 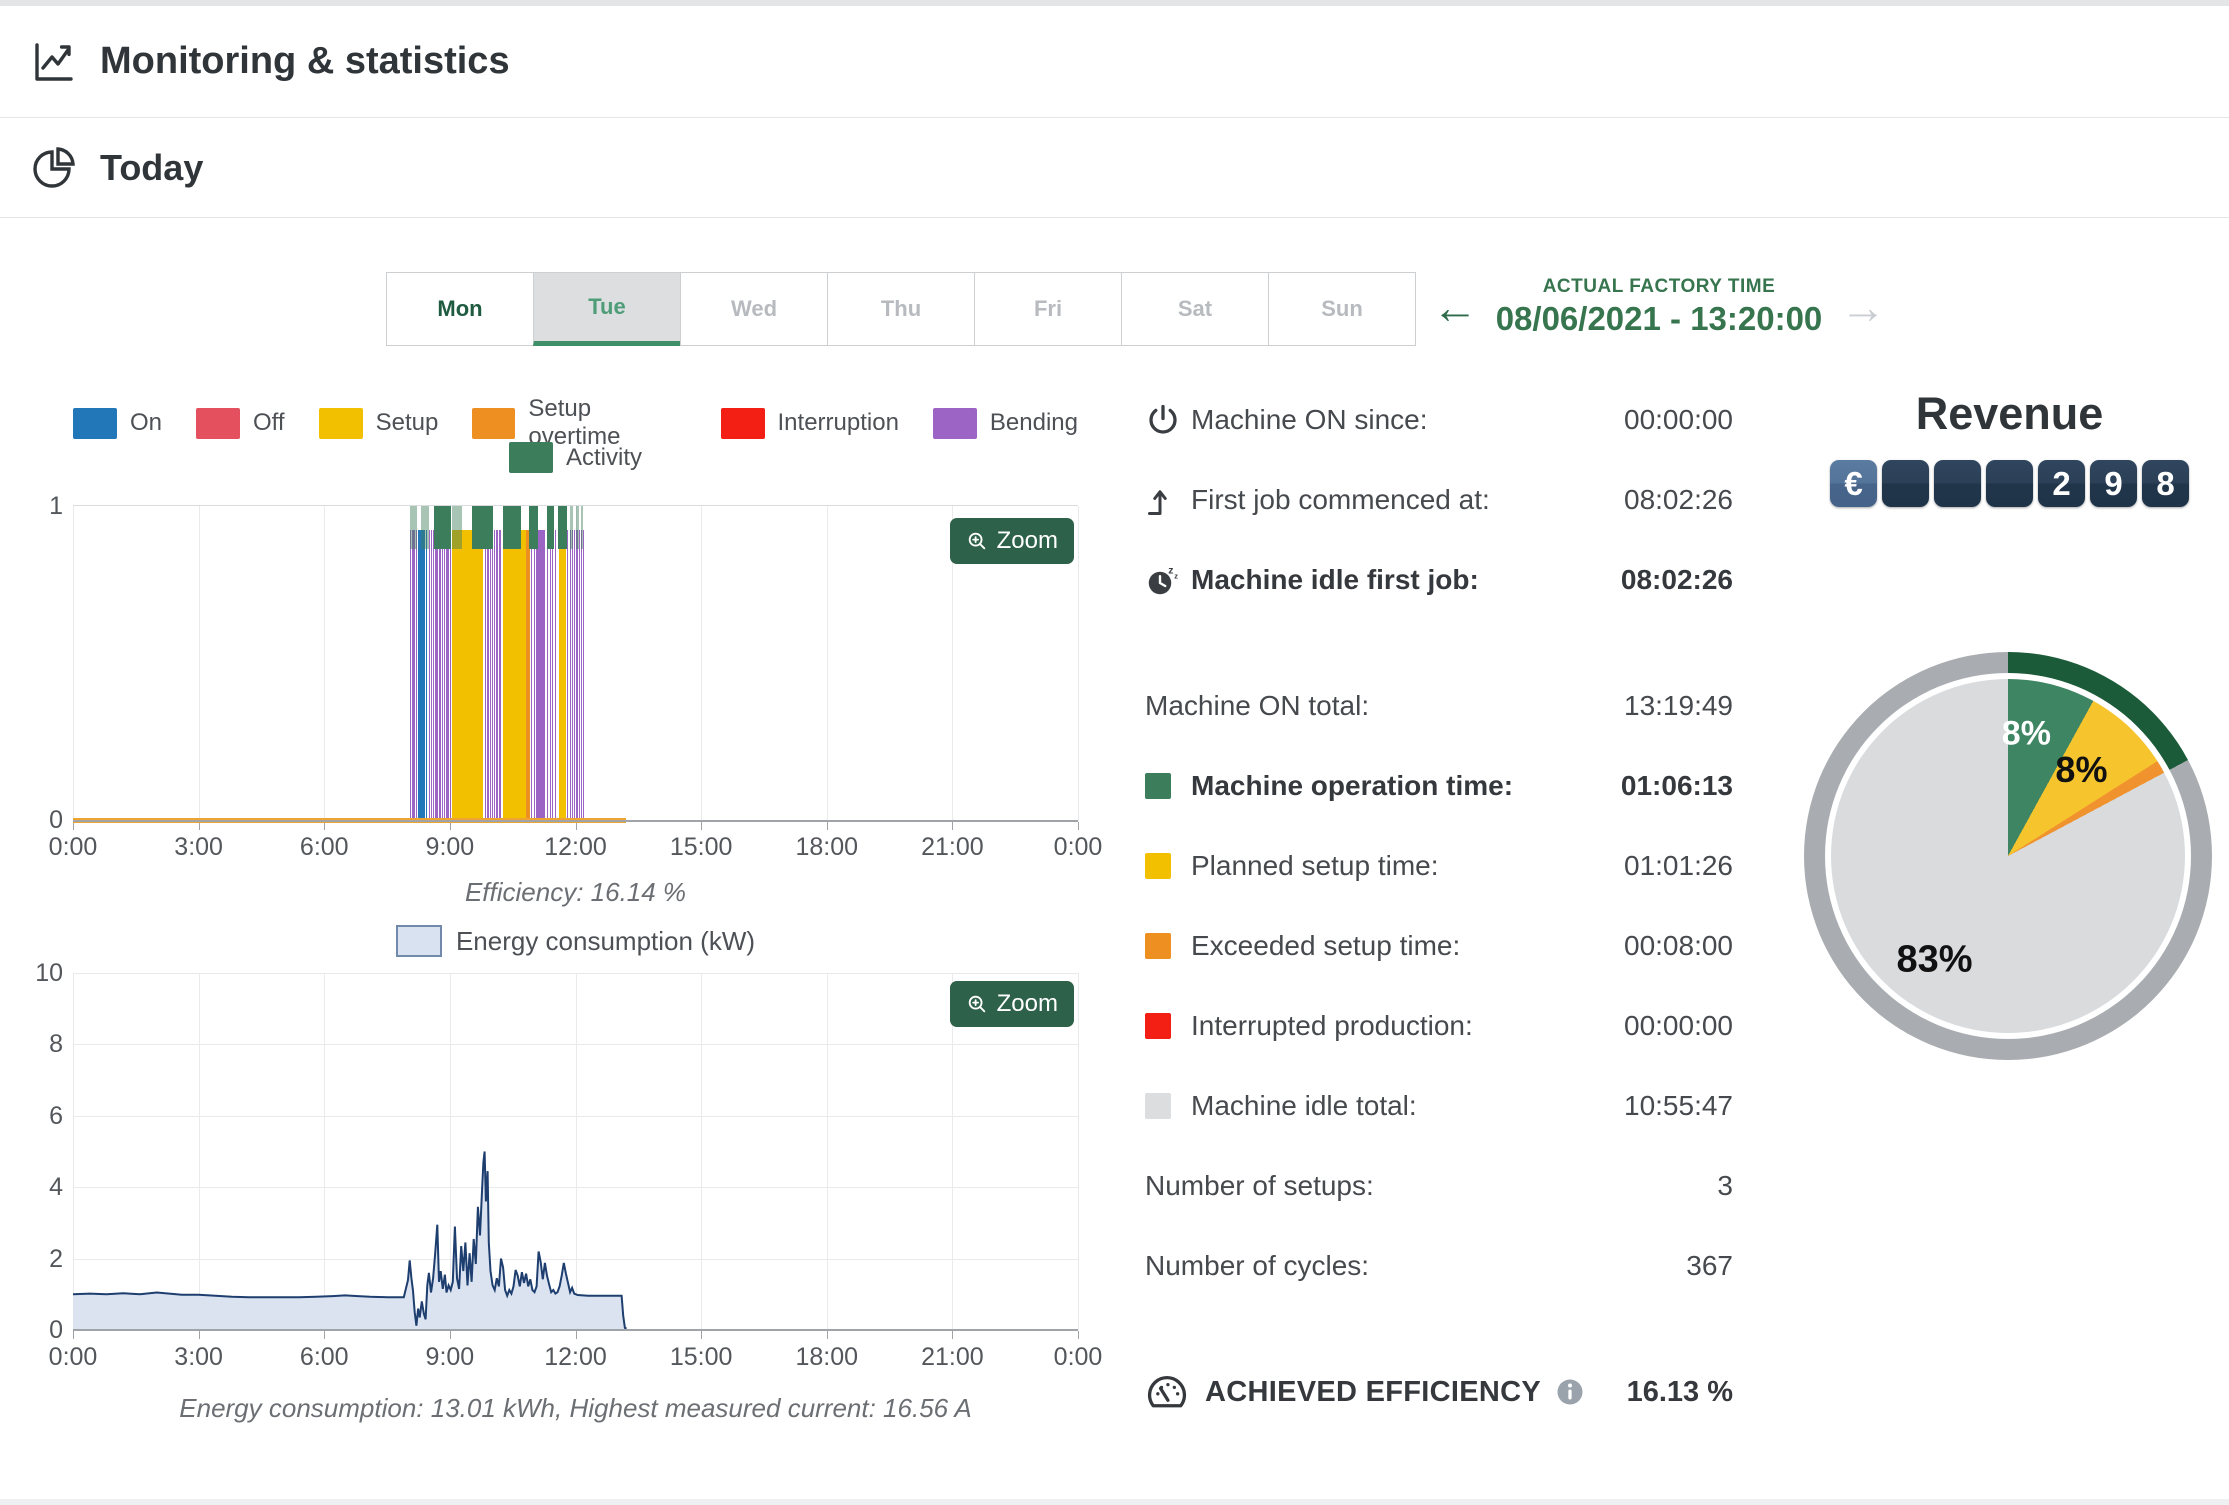 I want to click on tab-mon: Mon, so click(x=460, y=309).